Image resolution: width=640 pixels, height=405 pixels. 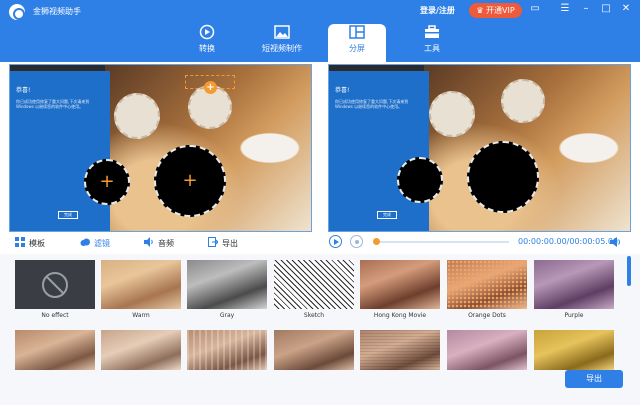 I want to click on export-button: 导出, so click(x=594, y=379).